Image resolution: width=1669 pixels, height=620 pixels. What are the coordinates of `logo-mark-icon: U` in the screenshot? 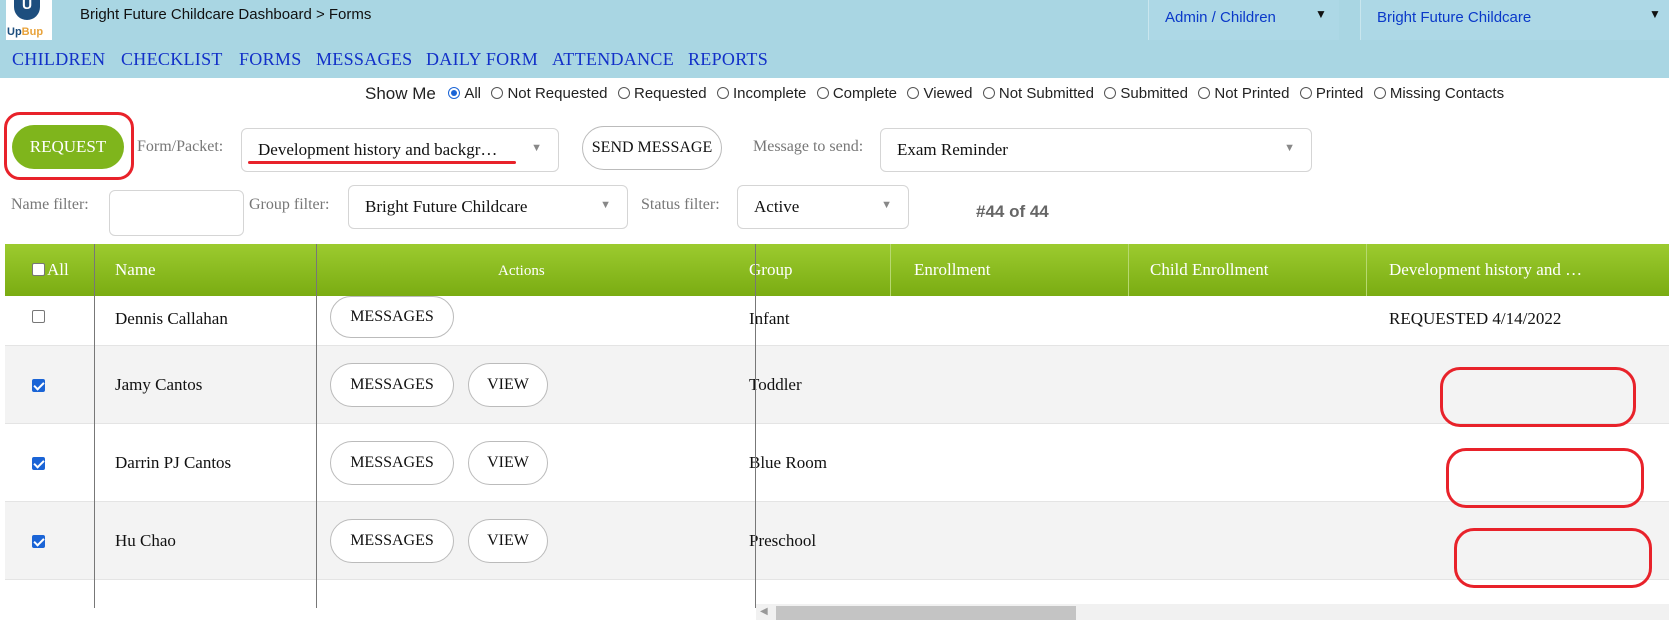 It's located at (27, 10).